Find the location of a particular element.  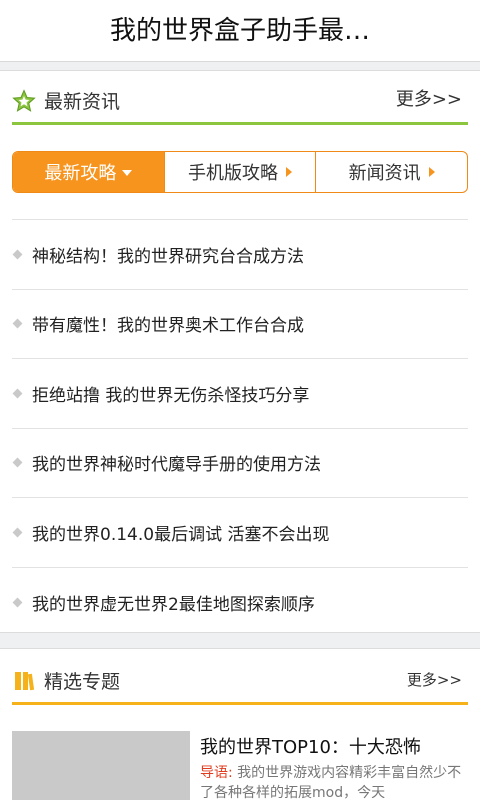

article-title: 拒绝站撸 我的世界无伤杀怪技巧分享 is located at coordinates (171, 395).